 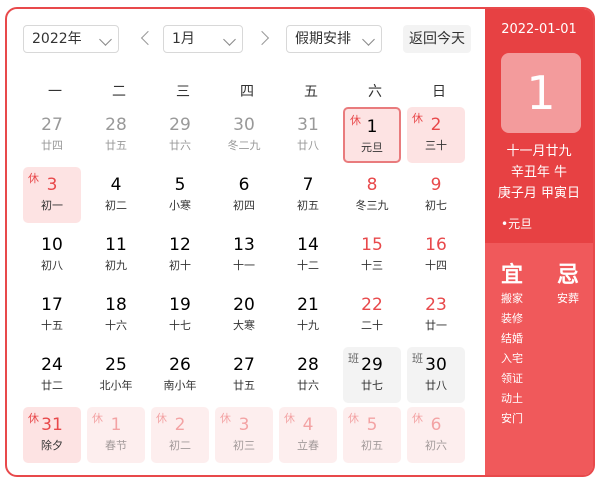 What do you see at coordinates (52, 435) in the screenshot?
I see `day-cell: 休 31 除夕` at bounding box center [52, 435].